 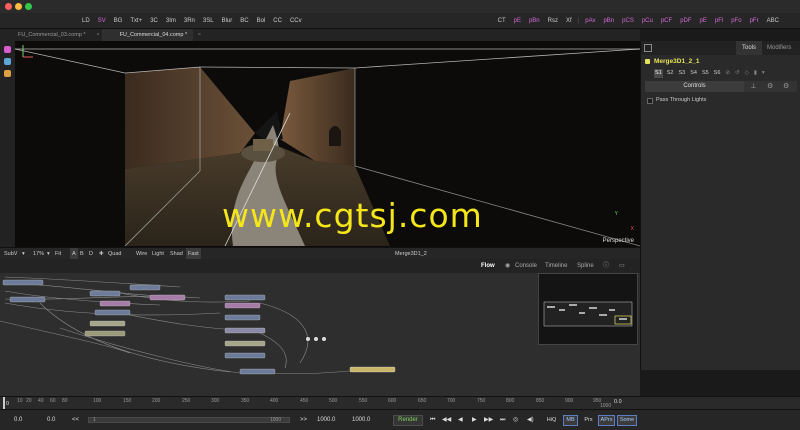 What do you see at coordinates (8, 6) in the screenshot?
I see `close-window-icon` at bounding box center [8, 6].